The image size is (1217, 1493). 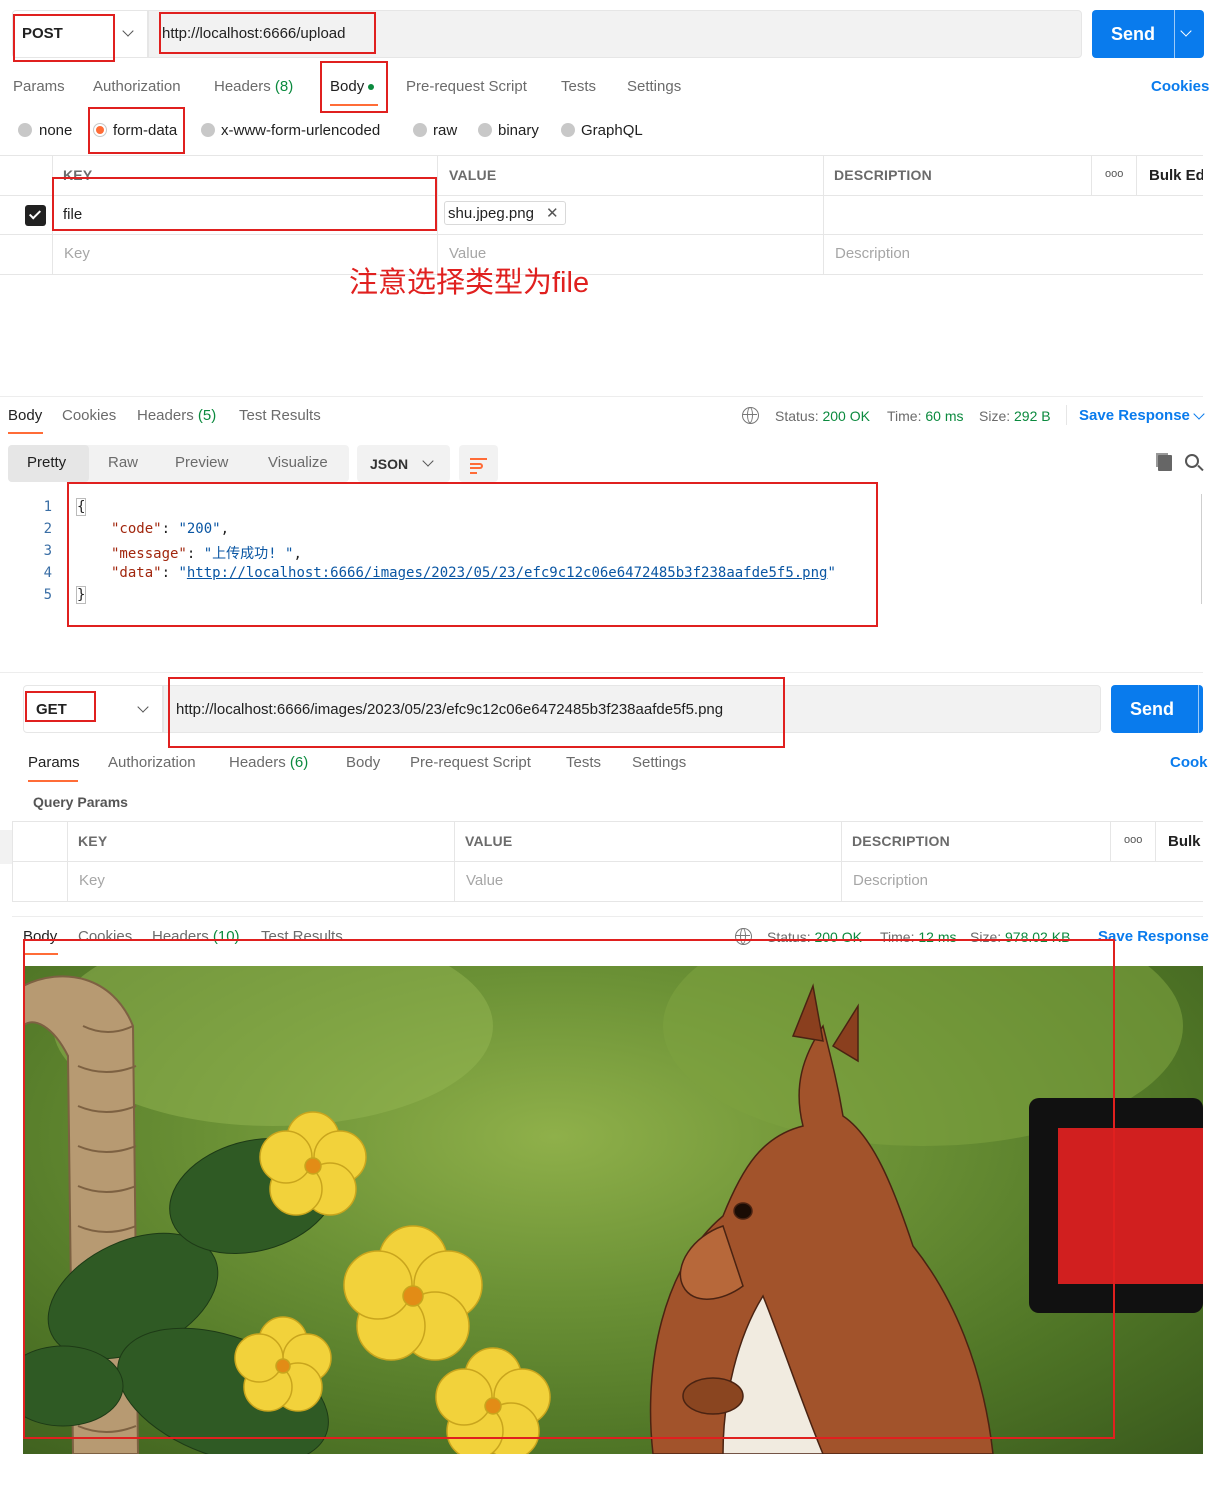 What do you see at coordinates (484, 880) in the screenshot?
I see `value-placeholder: Value` at bounding box center [484, 880].